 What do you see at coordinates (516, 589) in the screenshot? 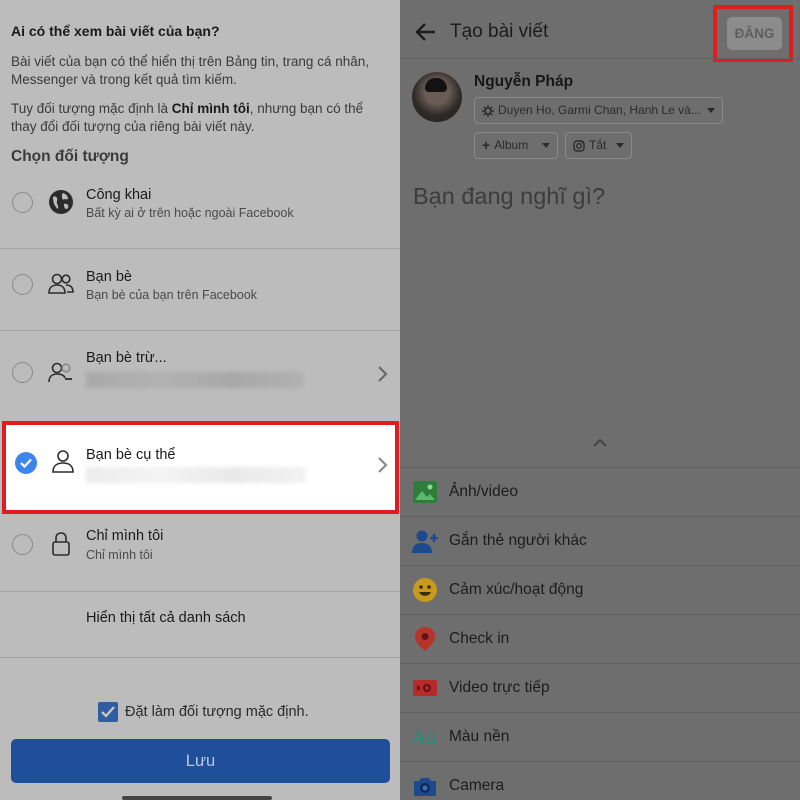
I see `action-label: Cảm xúc/hoạt động` at bounding box center [516, 589].